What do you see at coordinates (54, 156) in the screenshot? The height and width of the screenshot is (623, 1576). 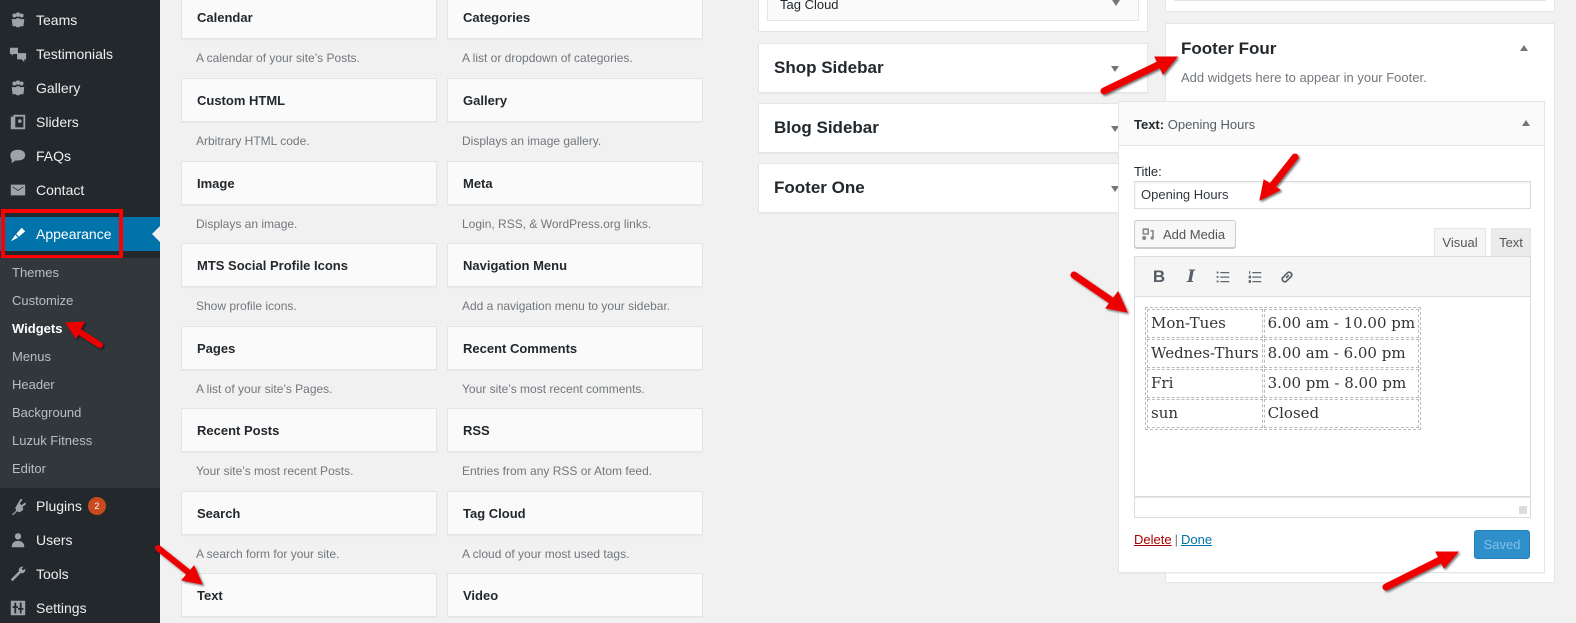 I see `menu-label: FAQs` at bounding box center [54, 156].